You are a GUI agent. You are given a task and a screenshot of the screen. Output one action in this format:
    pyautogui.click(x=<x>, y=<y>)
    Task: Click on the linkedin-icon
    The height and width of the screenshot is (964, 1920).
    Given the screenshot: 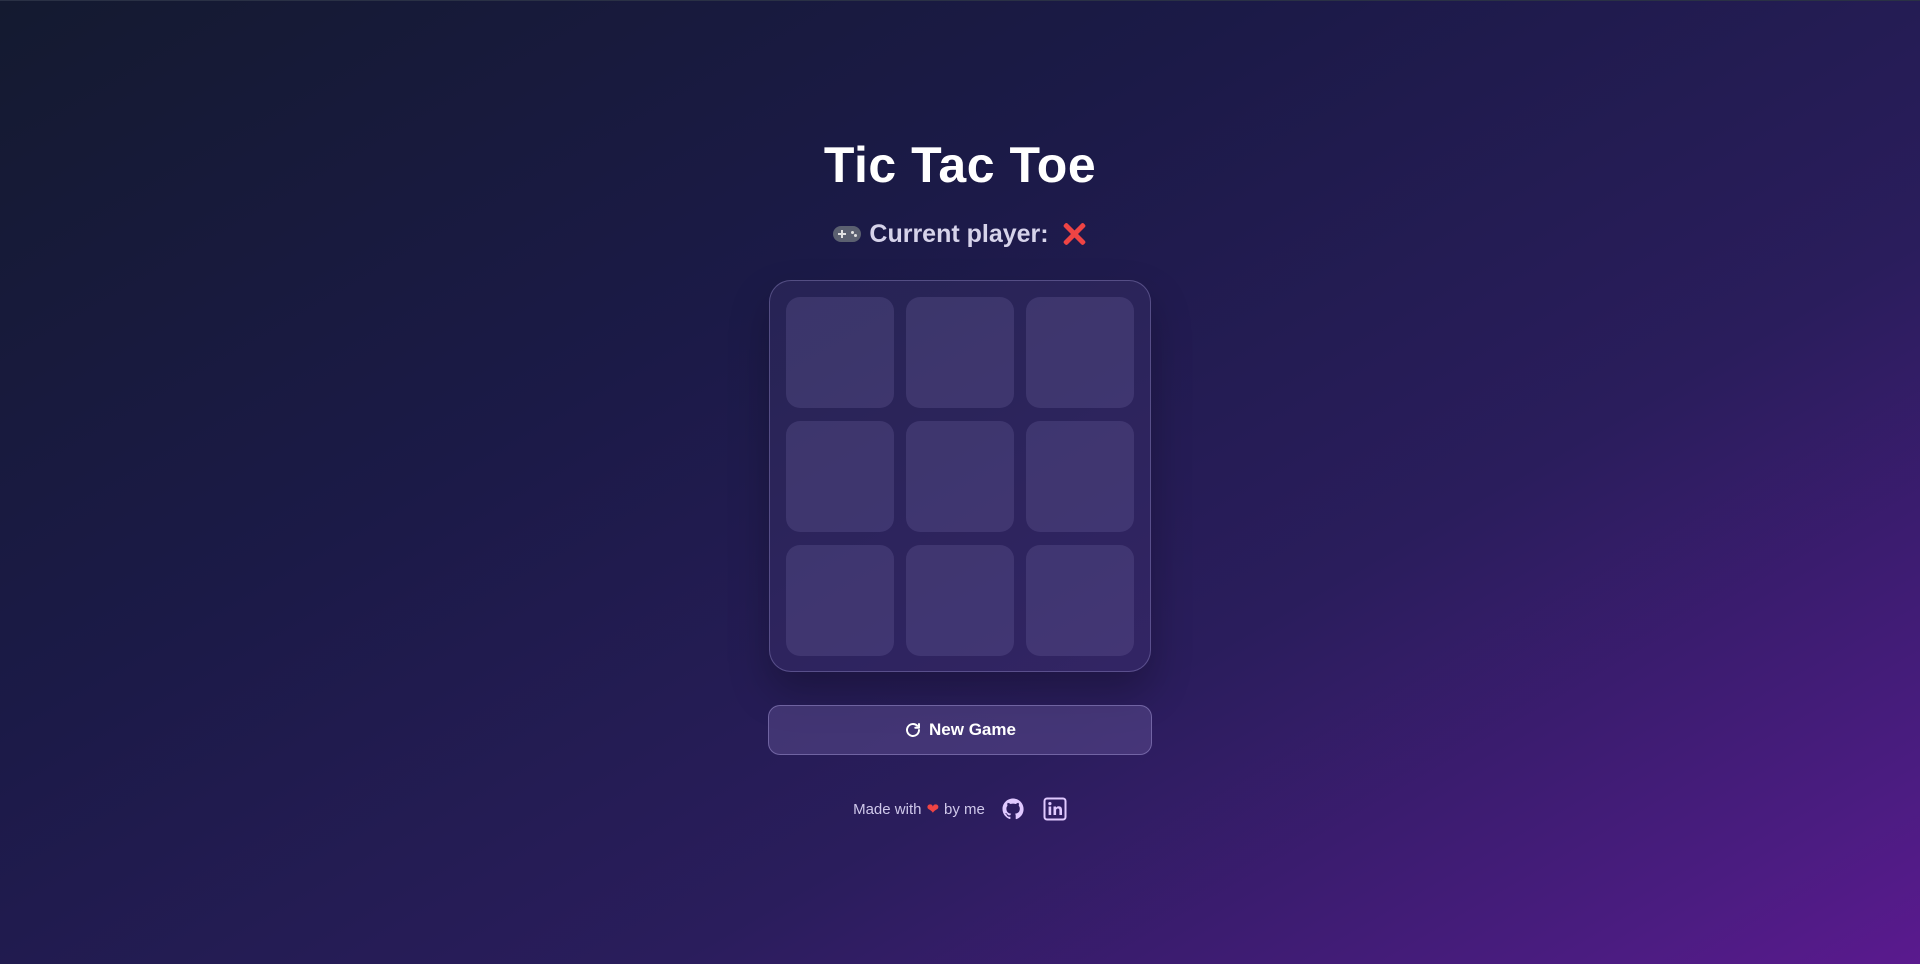 What is the action you would take?
    pyautogui.click(x=1055, y=809)
    